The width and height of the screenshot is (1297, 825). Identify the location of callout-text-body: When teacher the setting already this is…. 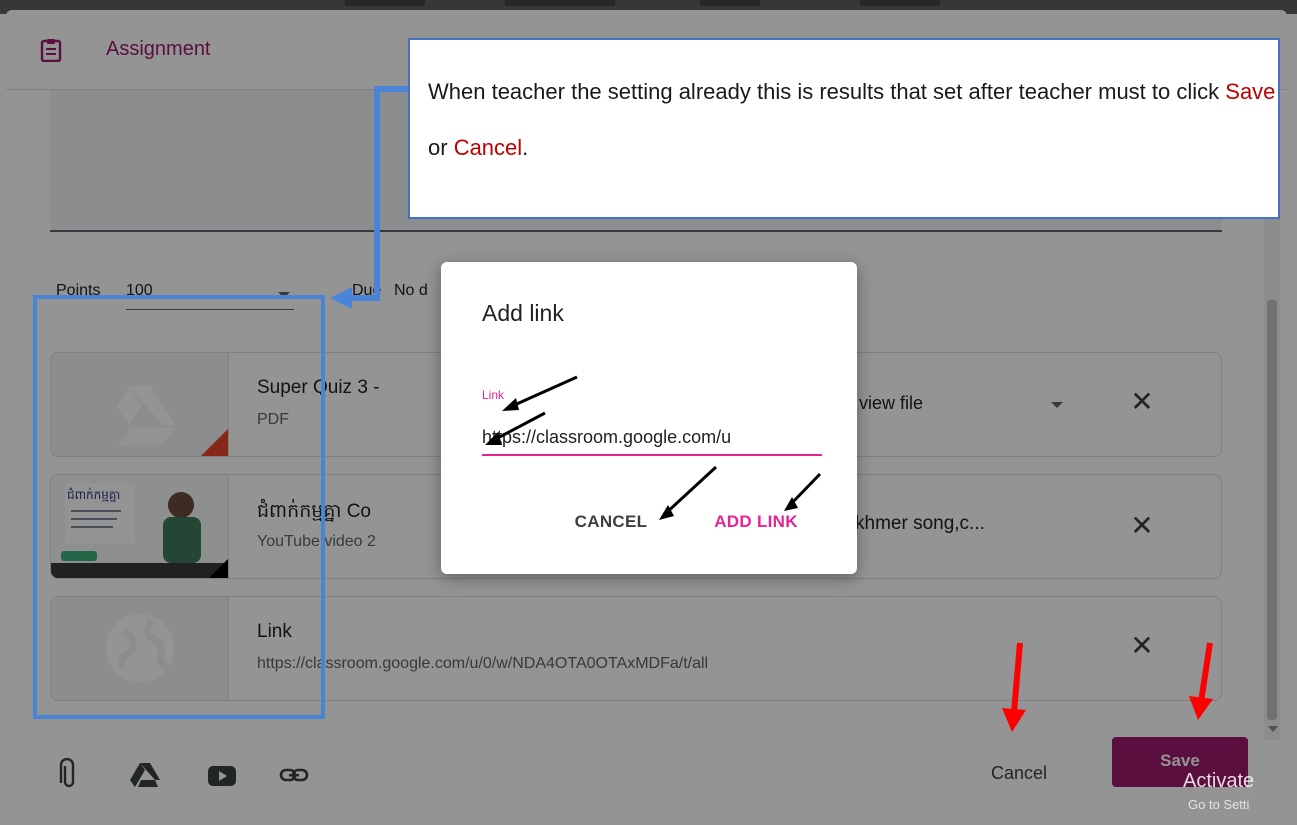
(827, 91).